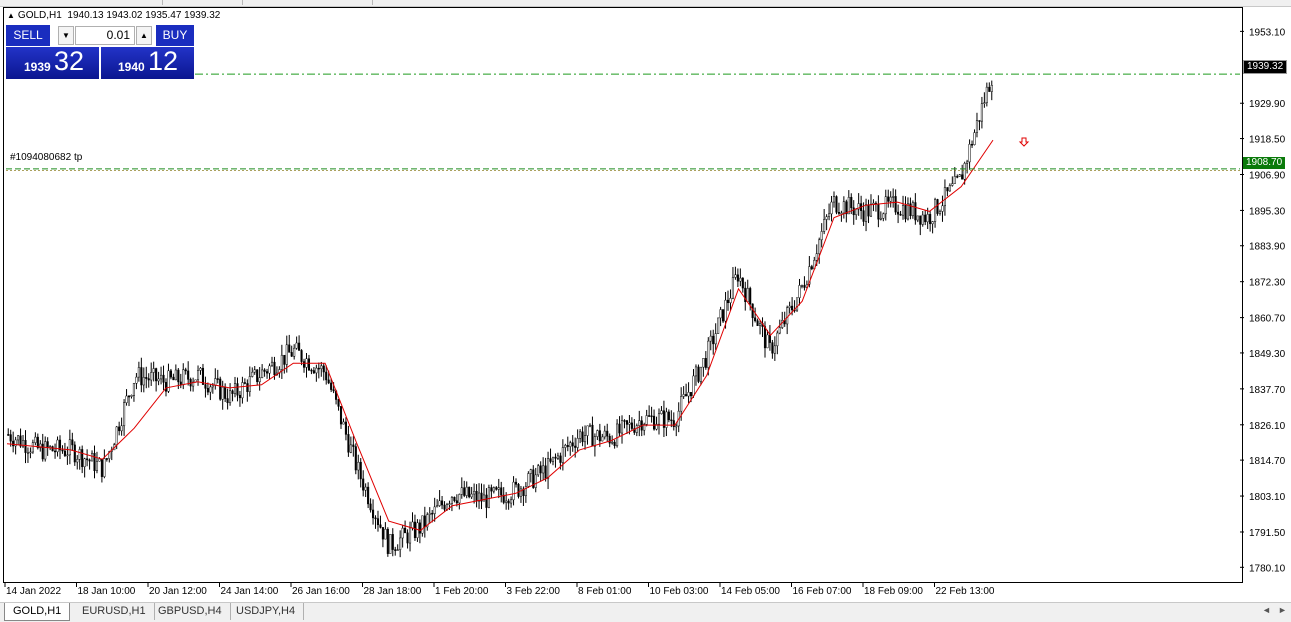 Image resolution: width=1291 pixels, height=622 pixels. I want to click on time-tick-label: 3 Feb 22:00, so click(533, 591).